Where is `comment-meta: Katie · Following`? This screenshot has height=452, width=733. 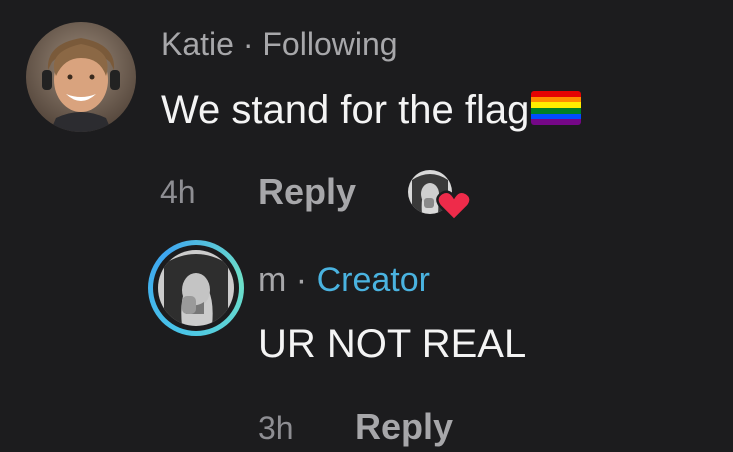
comment-meta: Katie · Following is located at coordinates (279, 44).